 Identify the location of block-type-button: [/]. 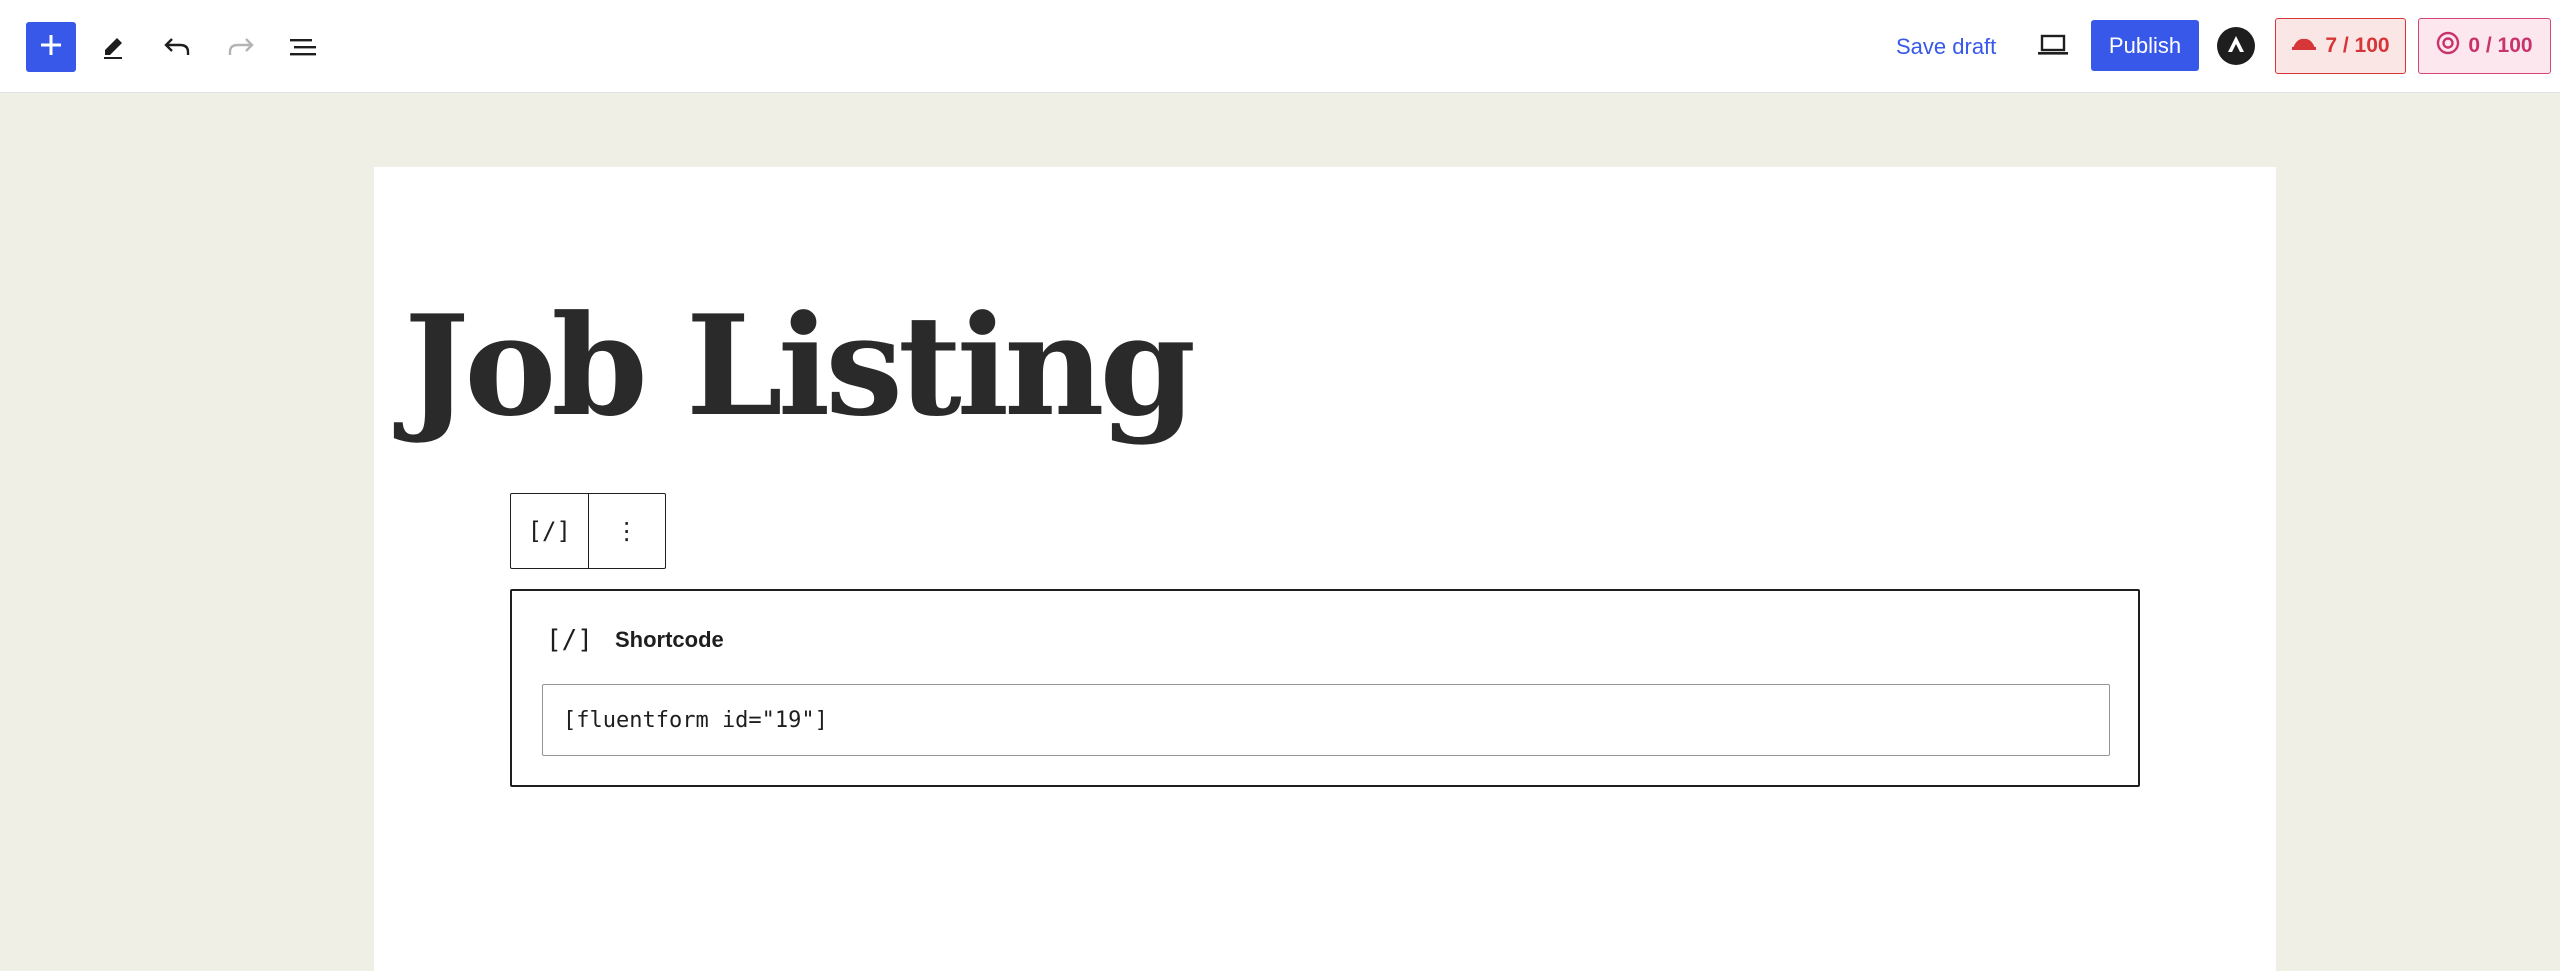
(549, 531).